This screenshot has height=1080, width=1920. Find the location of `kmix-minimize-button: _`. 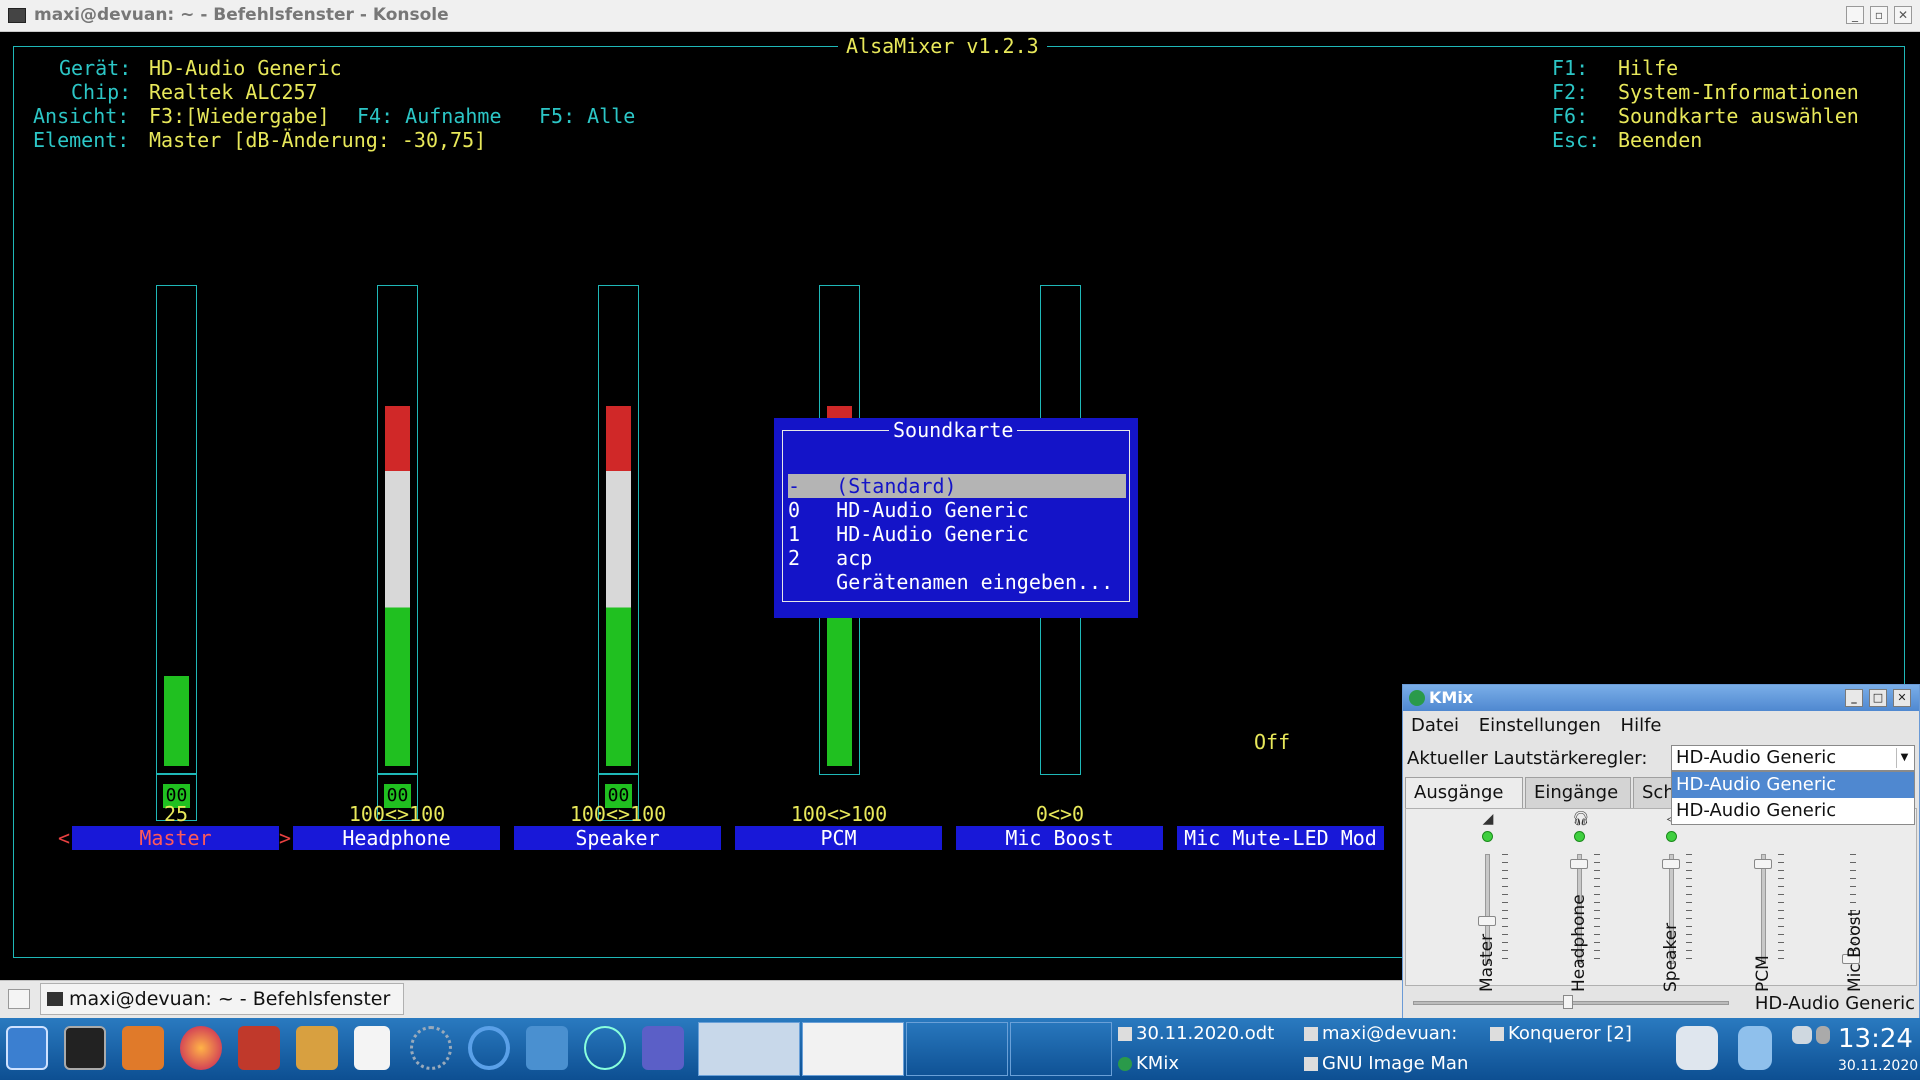

kmix-minimize-button: _ is located at coordinates (1854, 698).